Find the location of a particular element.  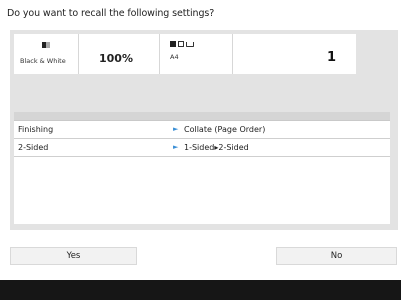

black-white-icon is located at coordinates (46, 45).